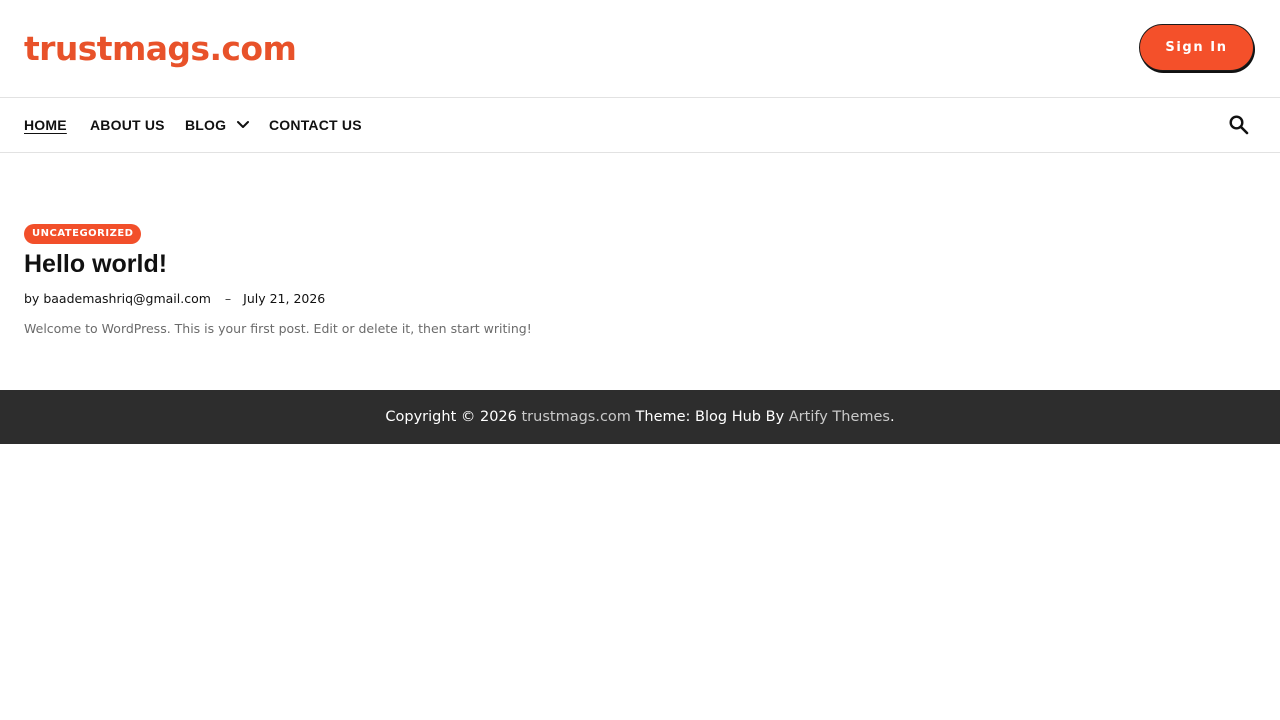 Image resolution: width=1280 pixels, height=720 pixels. Describe the element at coordinates (1239, 125) in the screenshot. I see `search-icon` at that location.